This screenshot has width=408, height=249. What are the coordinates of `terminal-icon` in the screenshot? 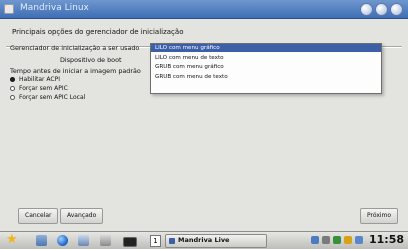 It's located at (130, 242).